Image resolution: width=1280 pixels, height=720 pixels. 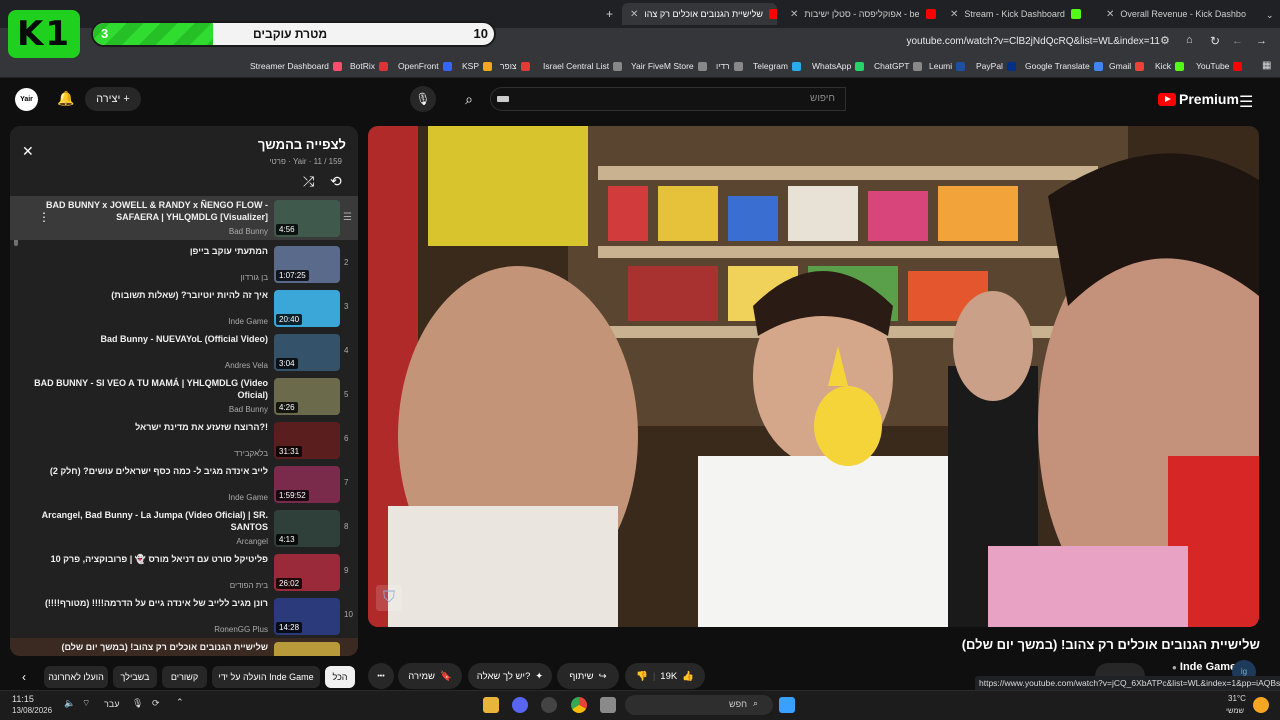 What do you see at coordinates (65, 98) in the screenshot?
I see `notifications-bell-icon: 🔔` at bounding box center [65, 98].